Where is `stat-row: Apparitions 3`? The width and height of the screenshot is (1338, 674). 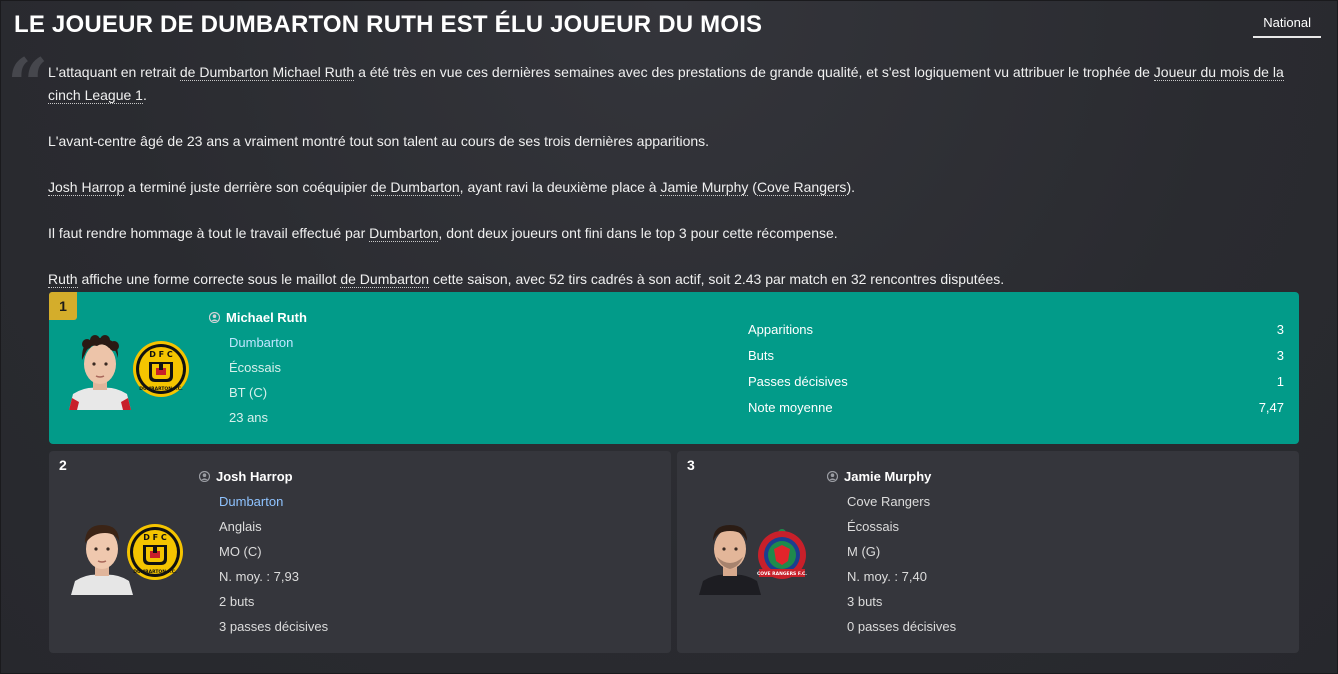
stat-row: Apparitions 3 is located at coordinates (1016, 329).